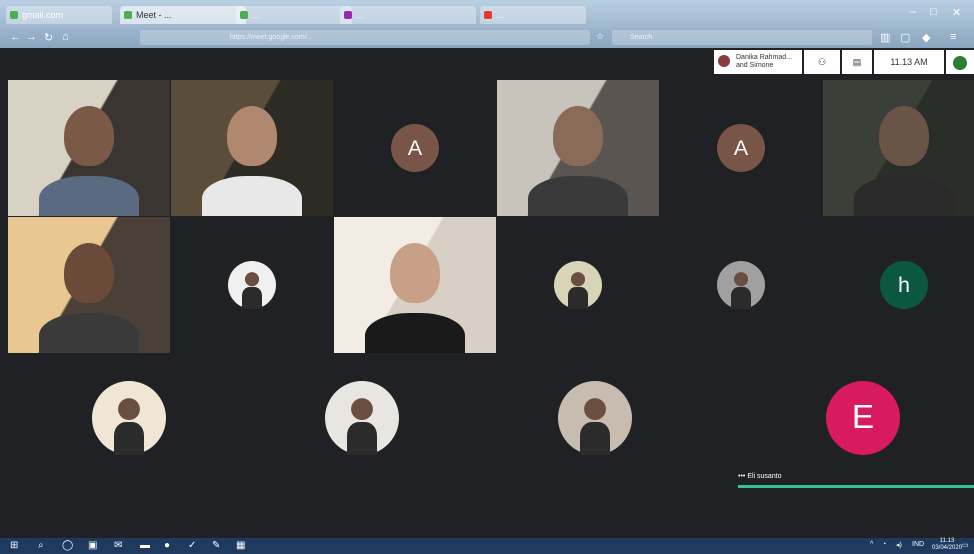  I want to click on chat-icon: ▤, so click(857, 62).